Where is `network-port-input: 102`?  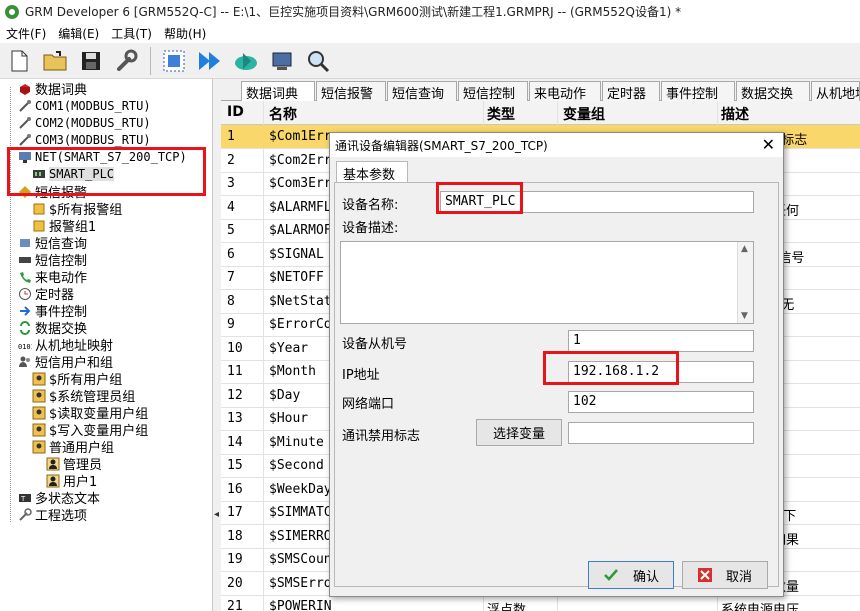 network-port-input: 102 is located at coordinates (661, 402).